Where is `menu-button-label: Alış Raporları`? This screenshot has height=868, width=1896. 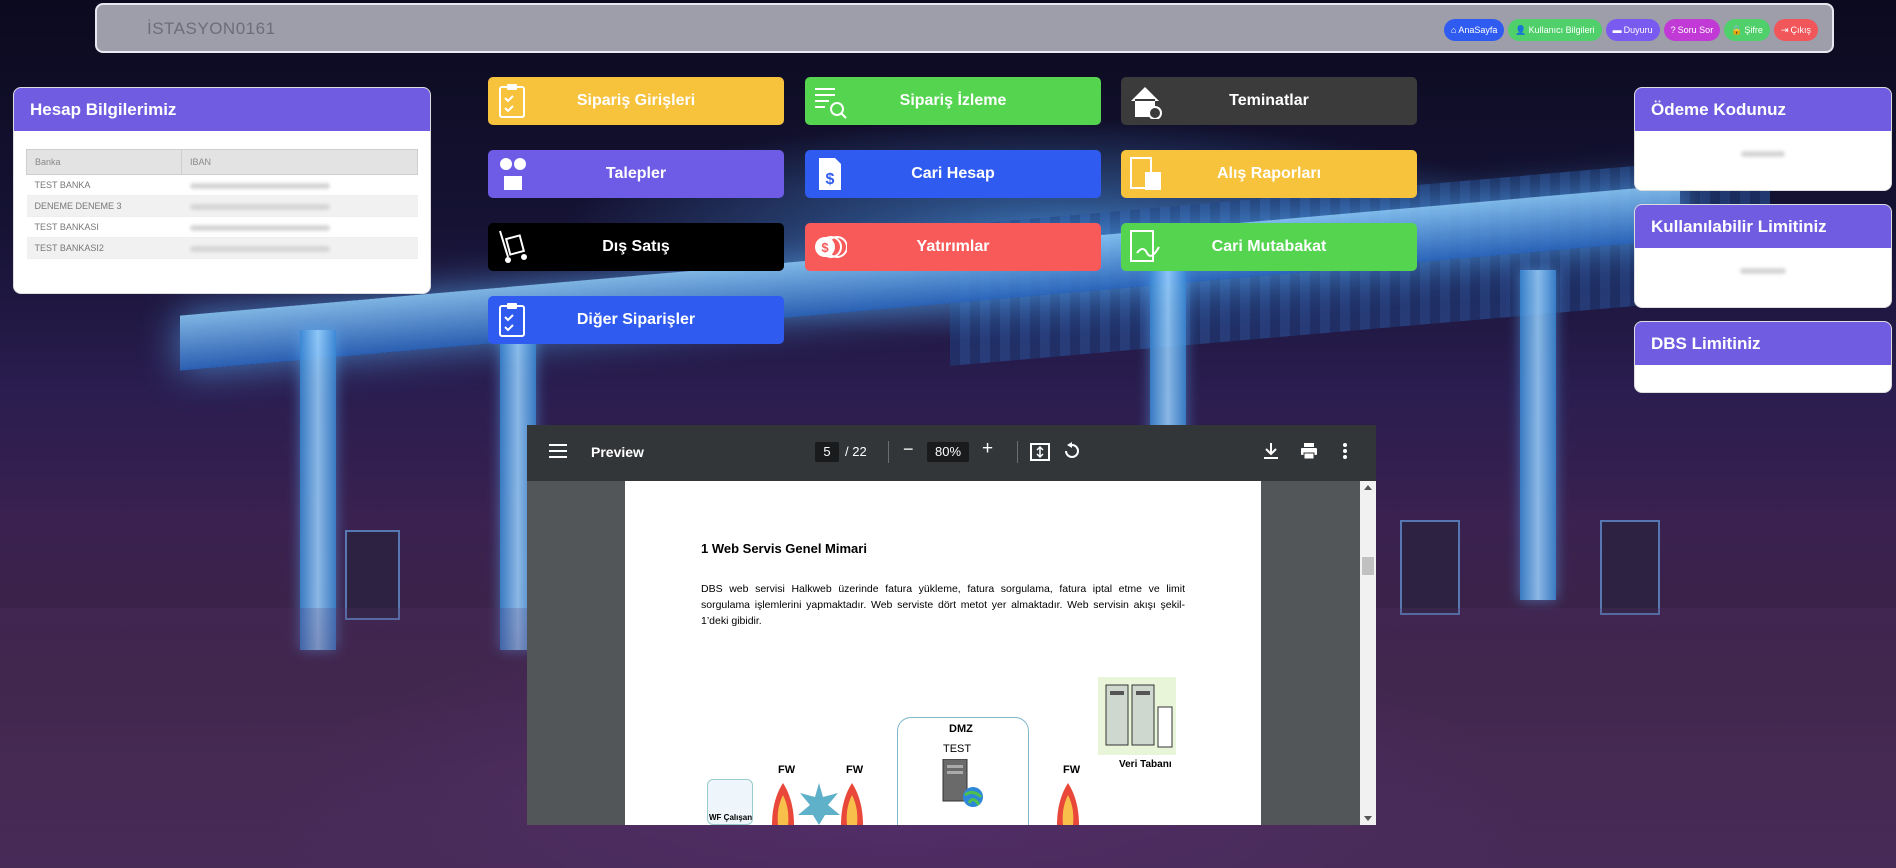
menu-button-label: Alış Raporları is located at coordinates (1269, 173).